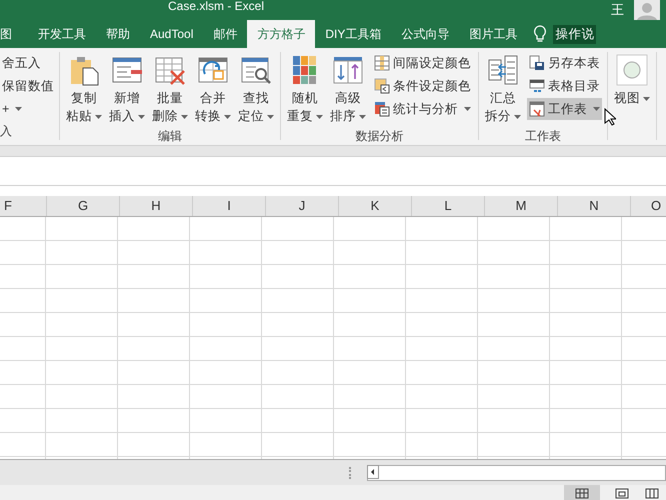 The height and width of the screenshot is (500, 666). Describe the element at coordinates (374, 206) in the screenshot. I see `column-header: K` at that location.